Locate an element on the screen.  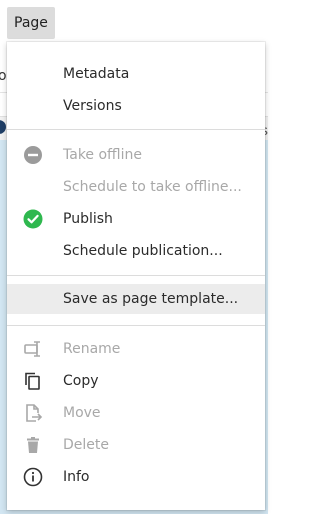
menu-item-rename: Rename is located at coordinates (136, 349).